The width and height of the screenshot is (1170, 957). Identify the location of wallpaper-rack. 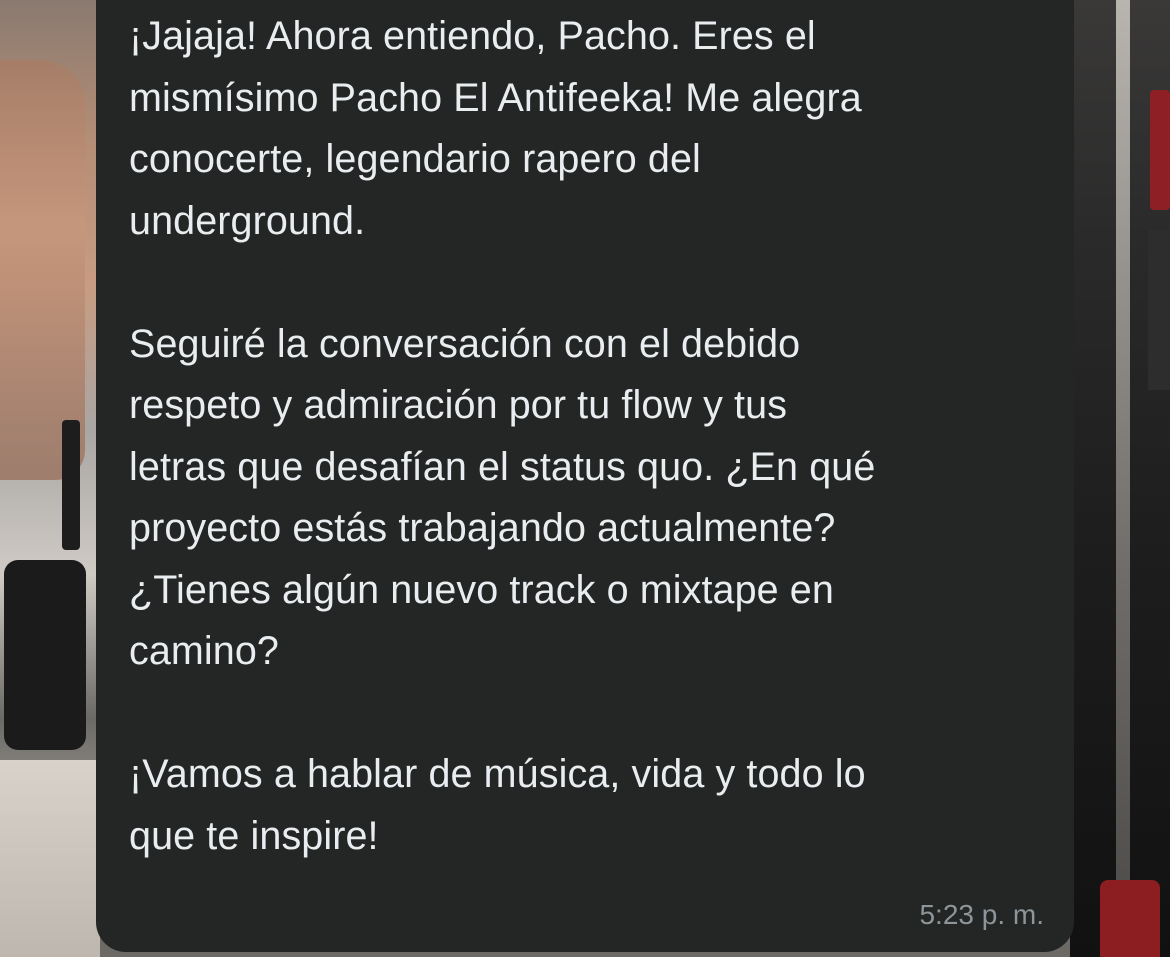
(1123, 478).